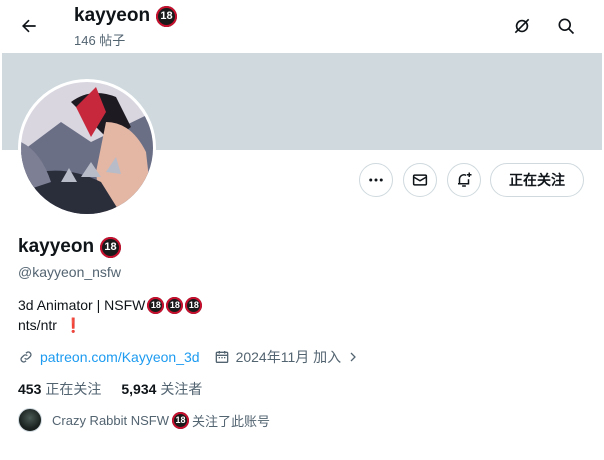 Image resolution: width=604 pixels, height=460 pixels. Describe the element at coordinates (537, 180) in the screenshot. I see `following-button: 正在关注` at that location.